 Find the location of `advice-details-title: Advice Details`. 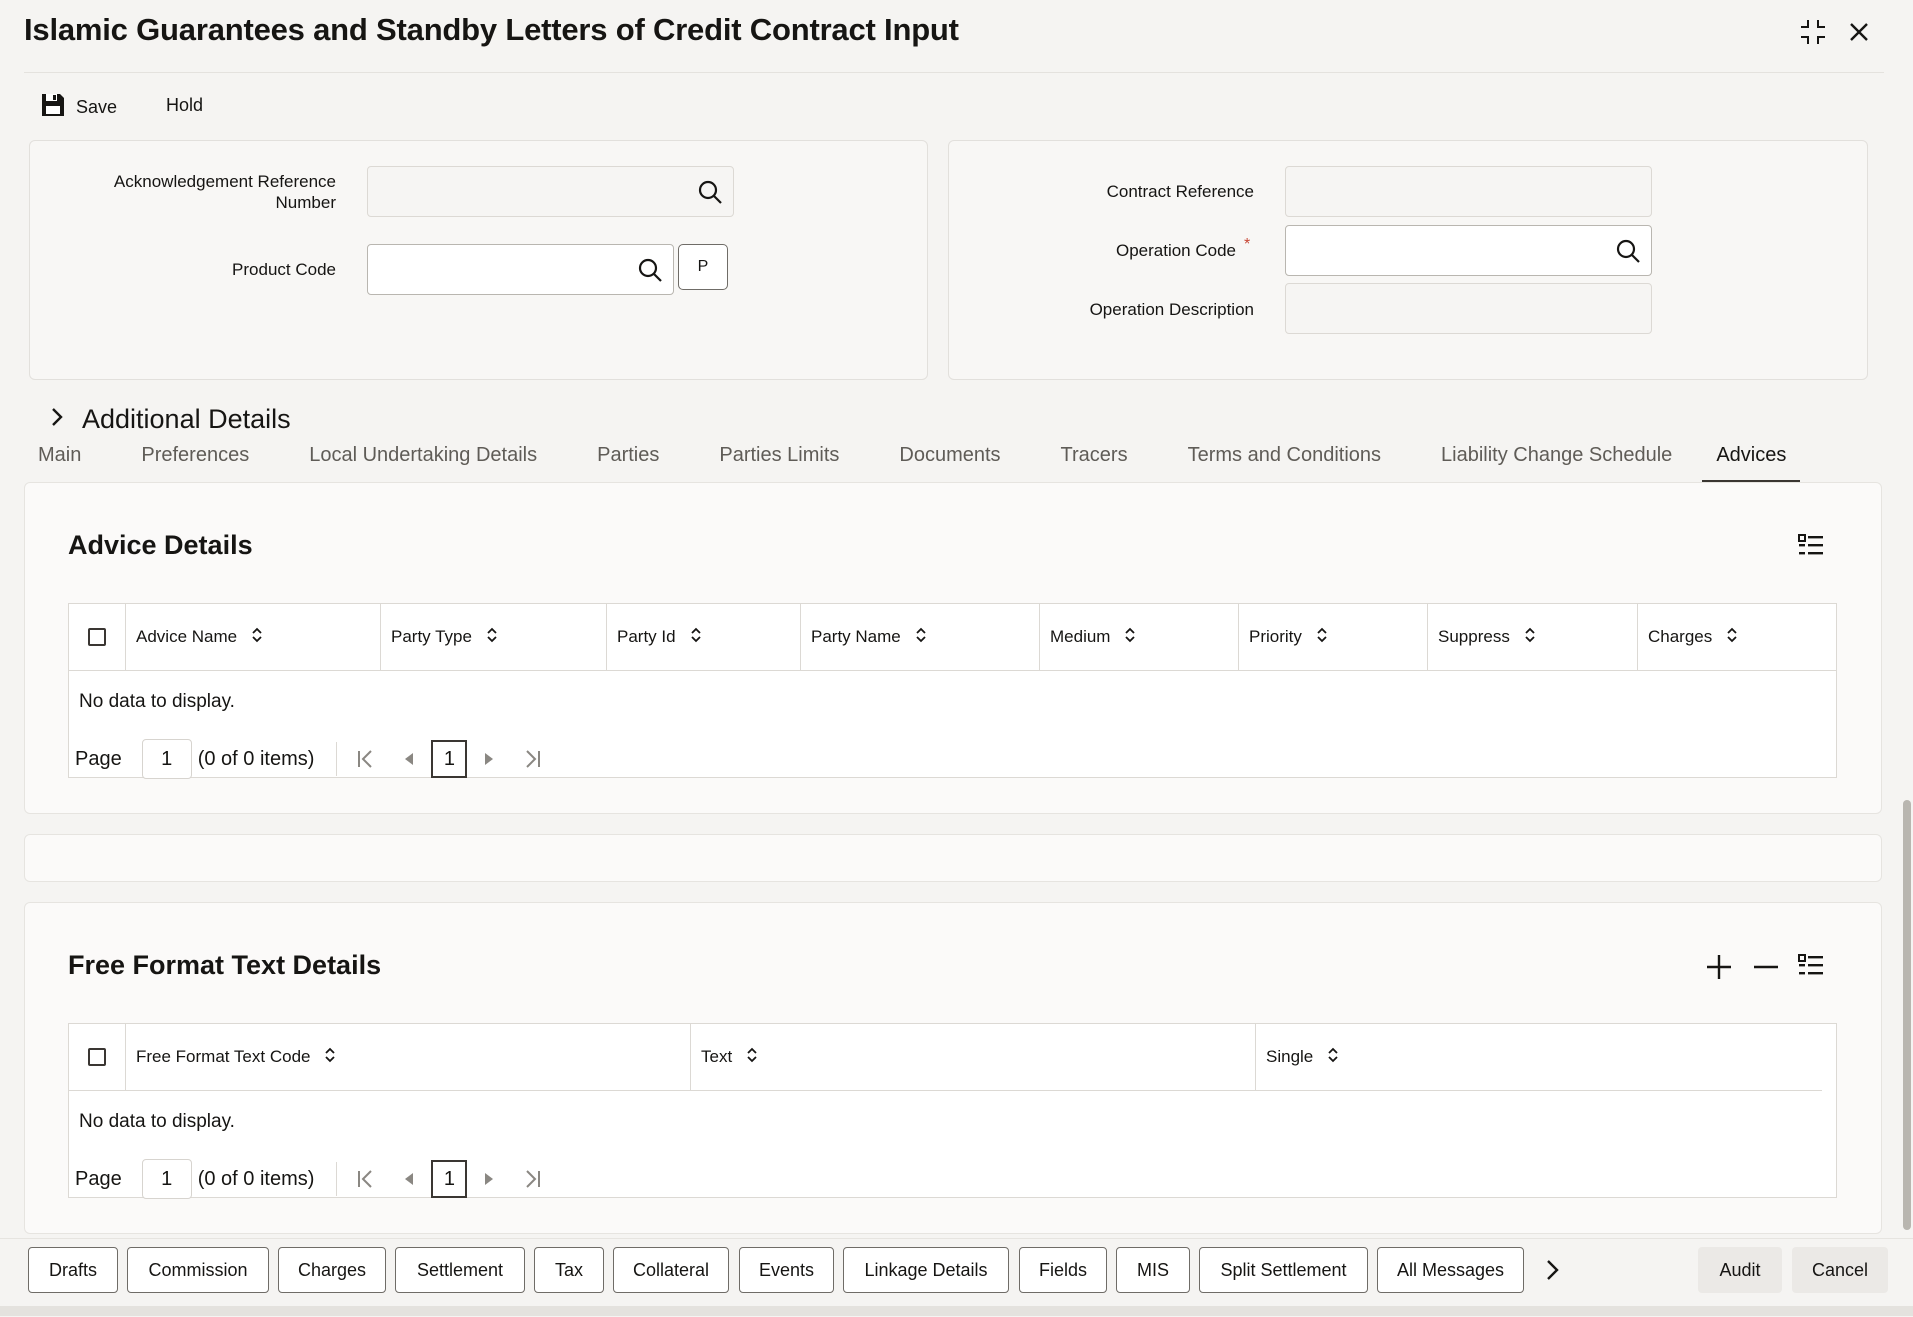

advice-details-title: Advice Details is located at coordinates (160, 545).